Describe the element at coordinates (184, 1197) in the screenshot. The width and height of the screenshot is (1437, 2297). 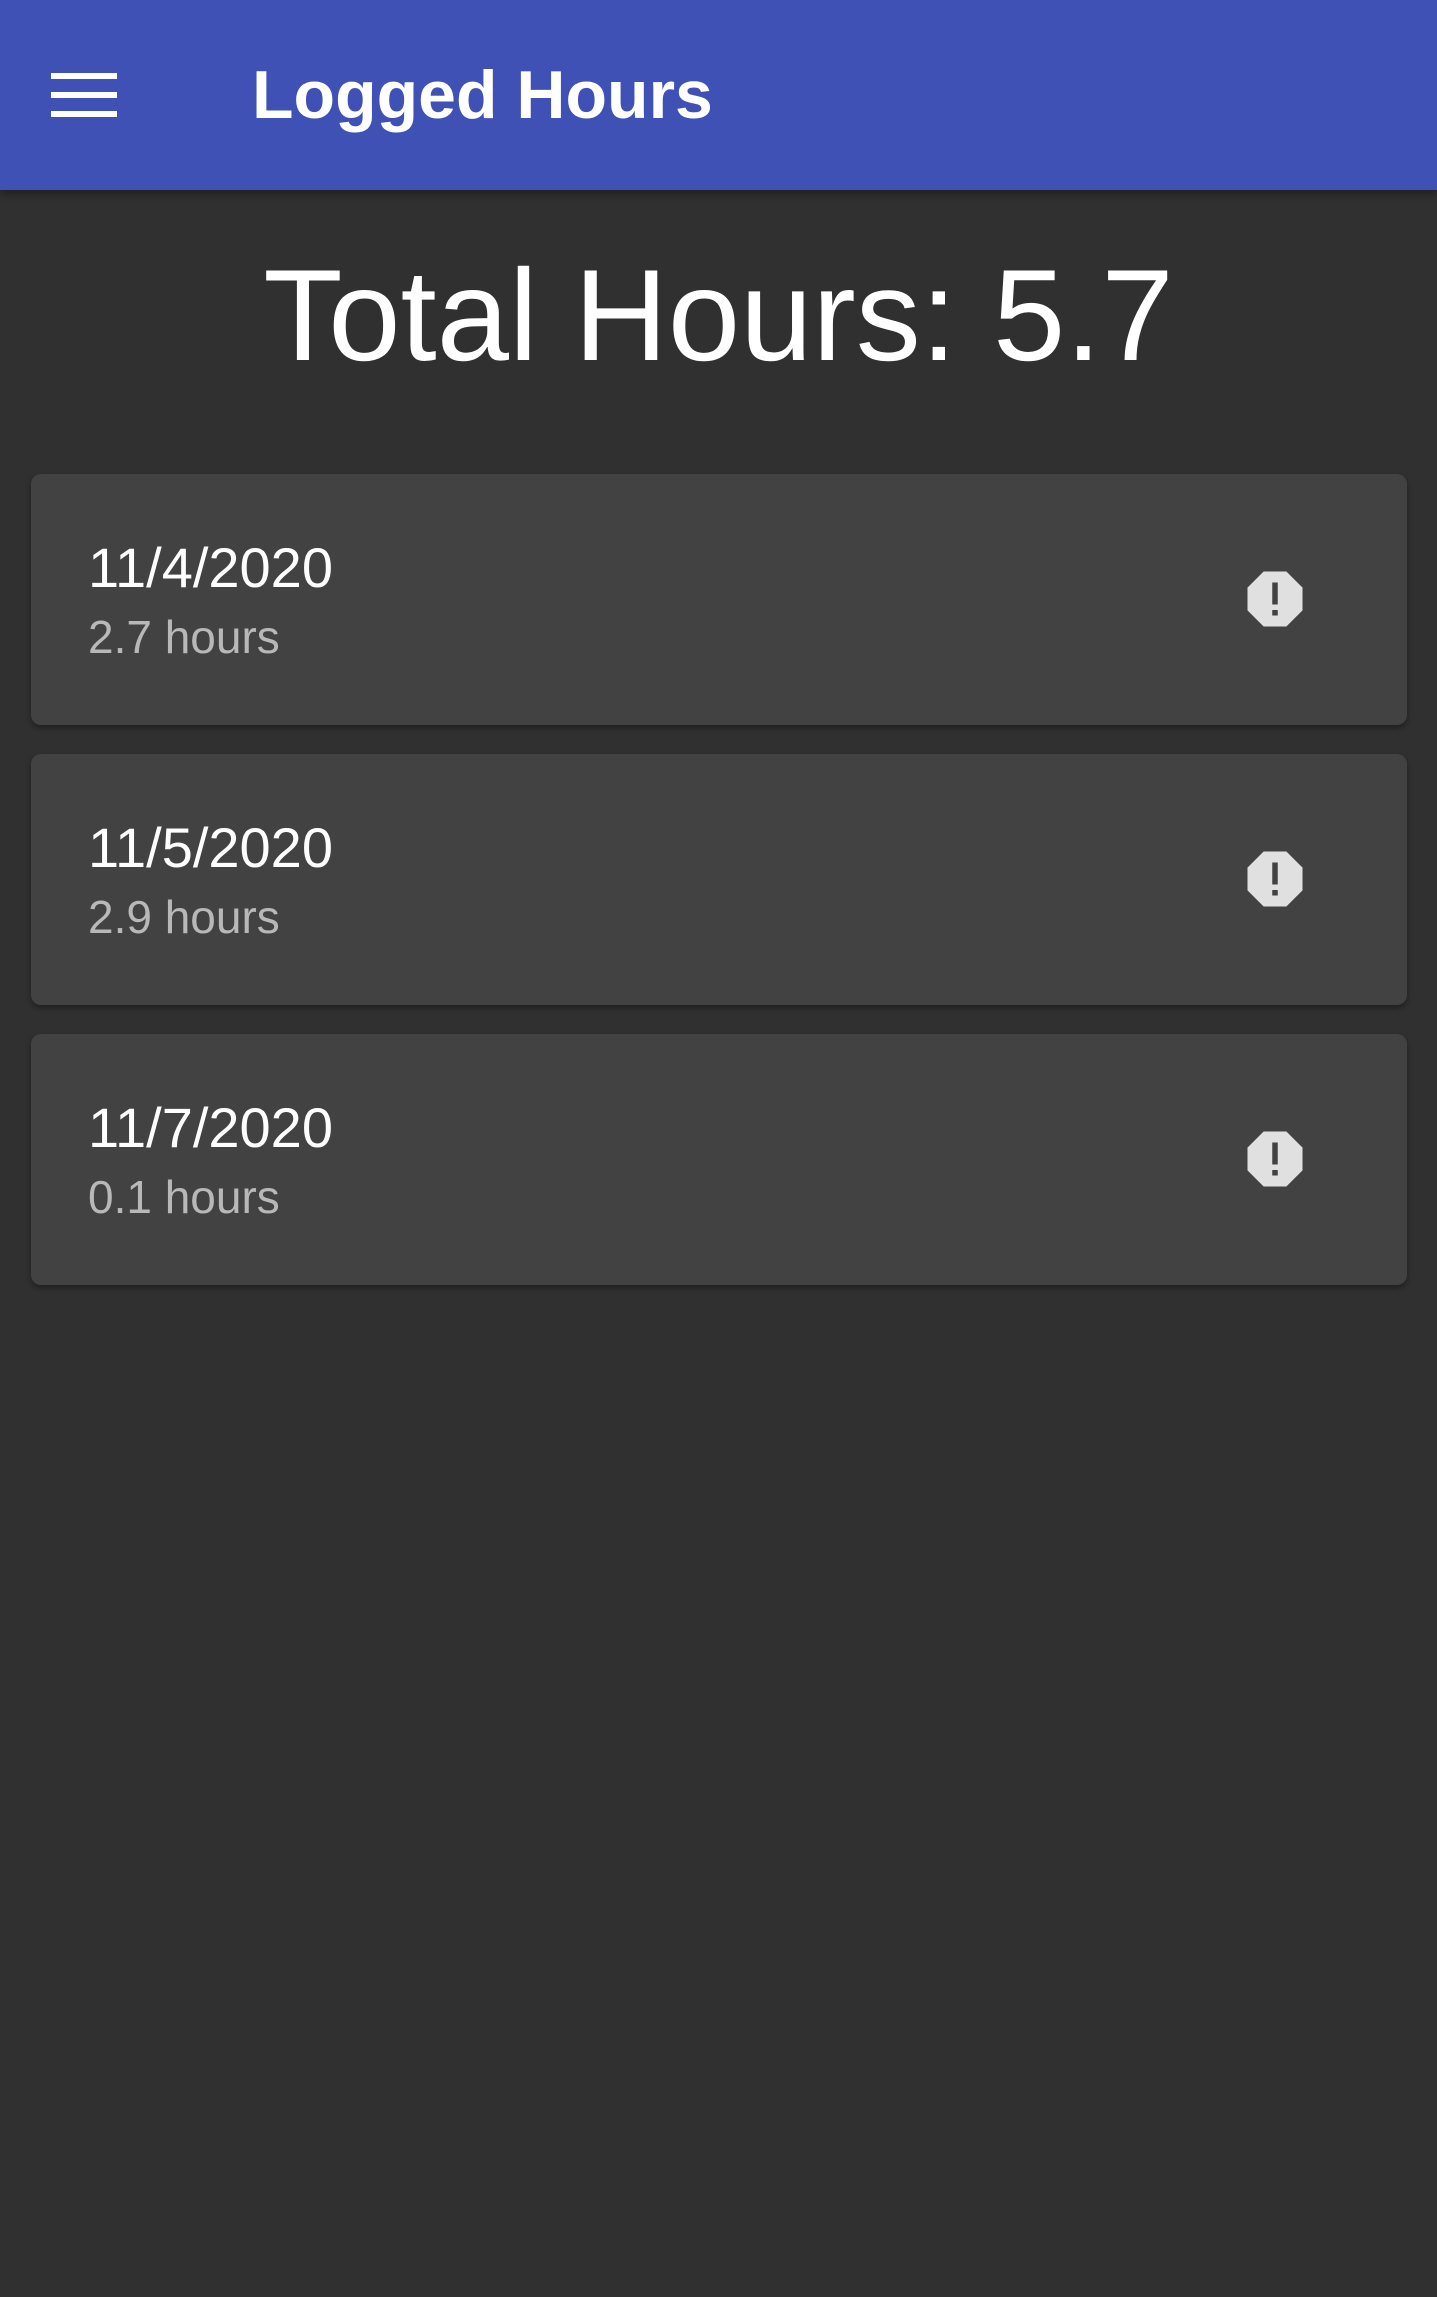
I see `log-entry-hours: 0.1 hours` at that location.